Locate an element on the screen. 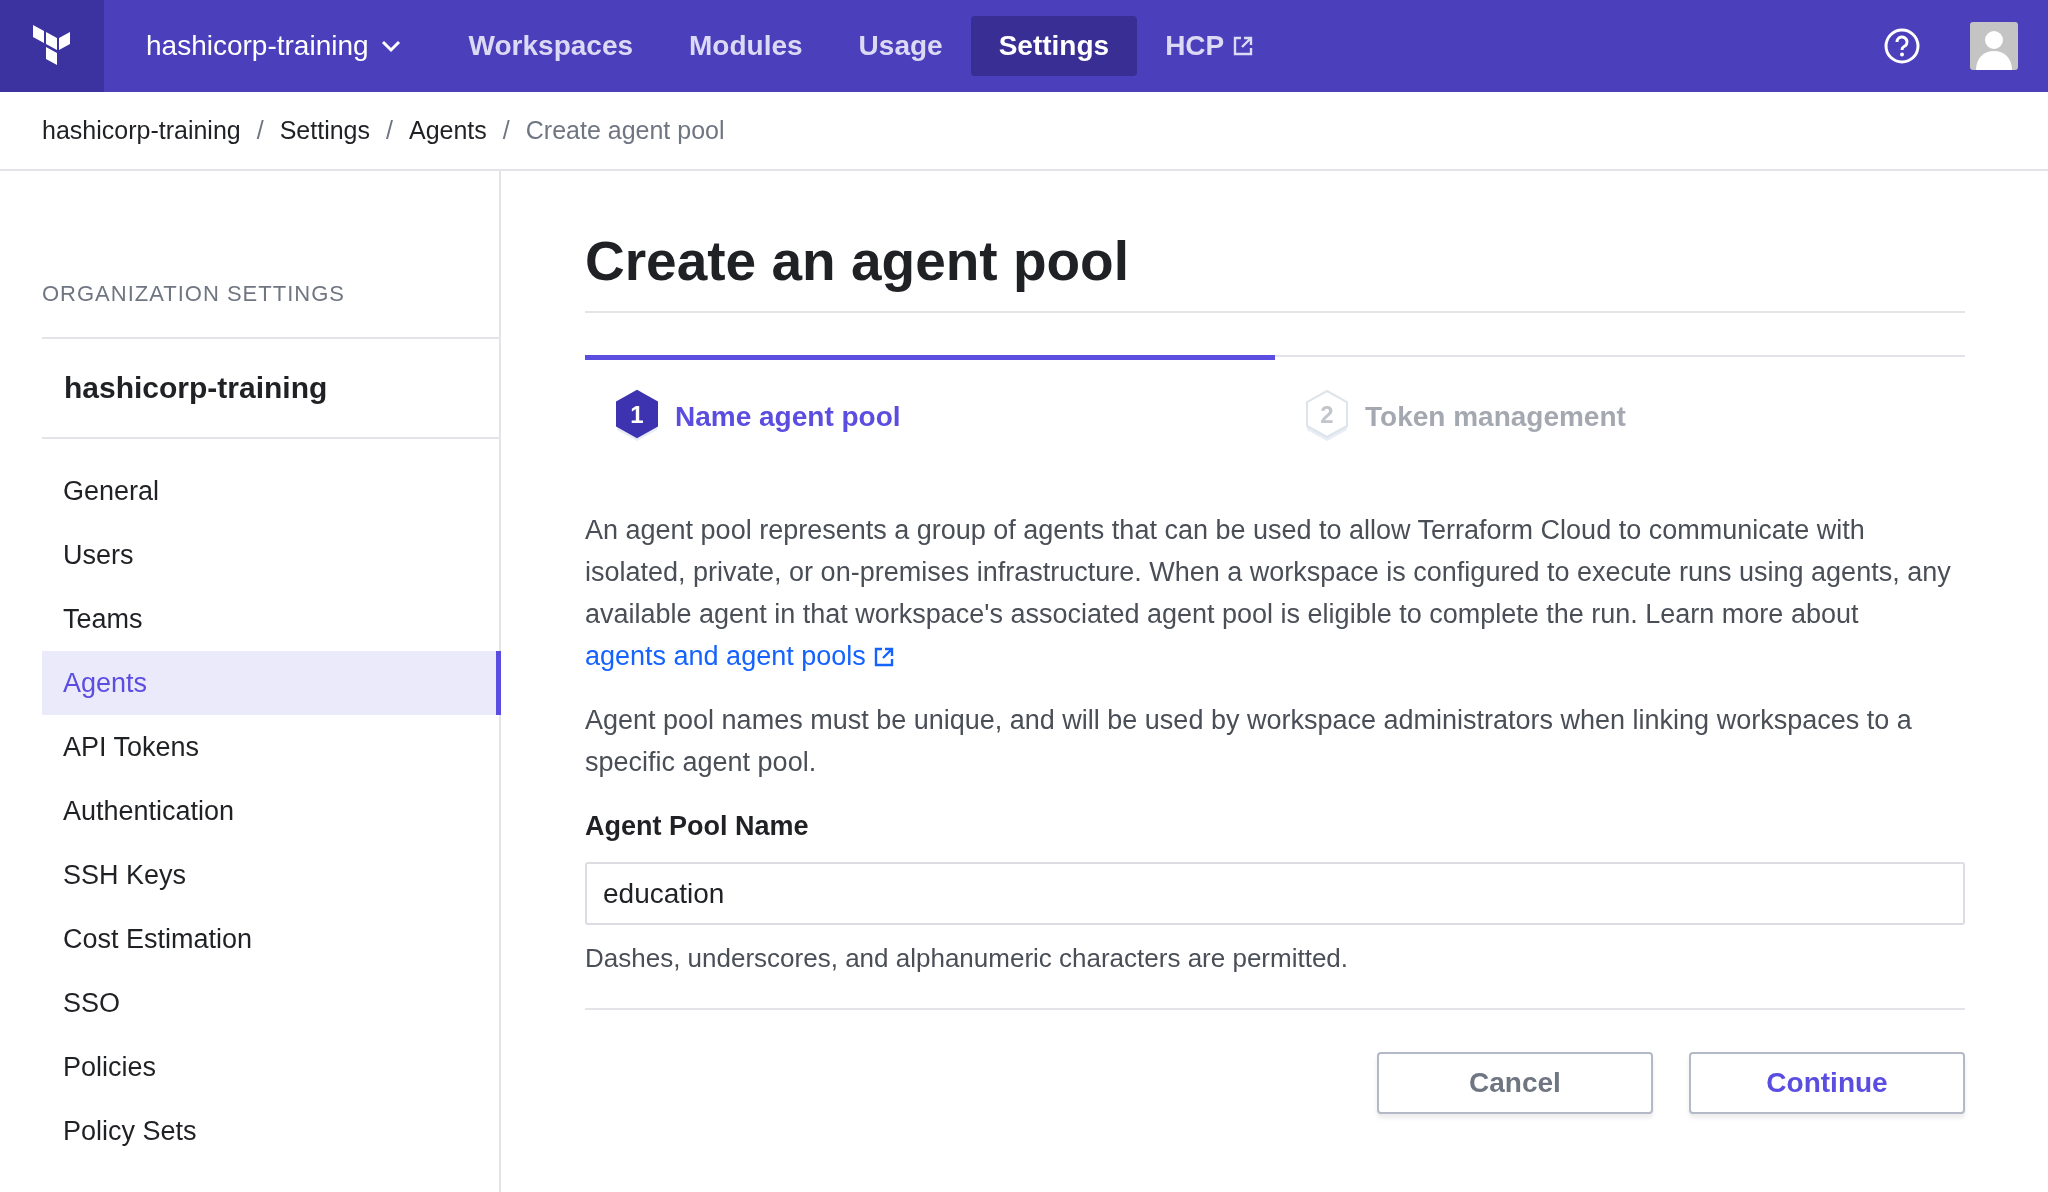 Image resolution: width=2048 pixels, height=1192 pixels. page-title: Create an agent pool is located at coordinates (1275, 242).